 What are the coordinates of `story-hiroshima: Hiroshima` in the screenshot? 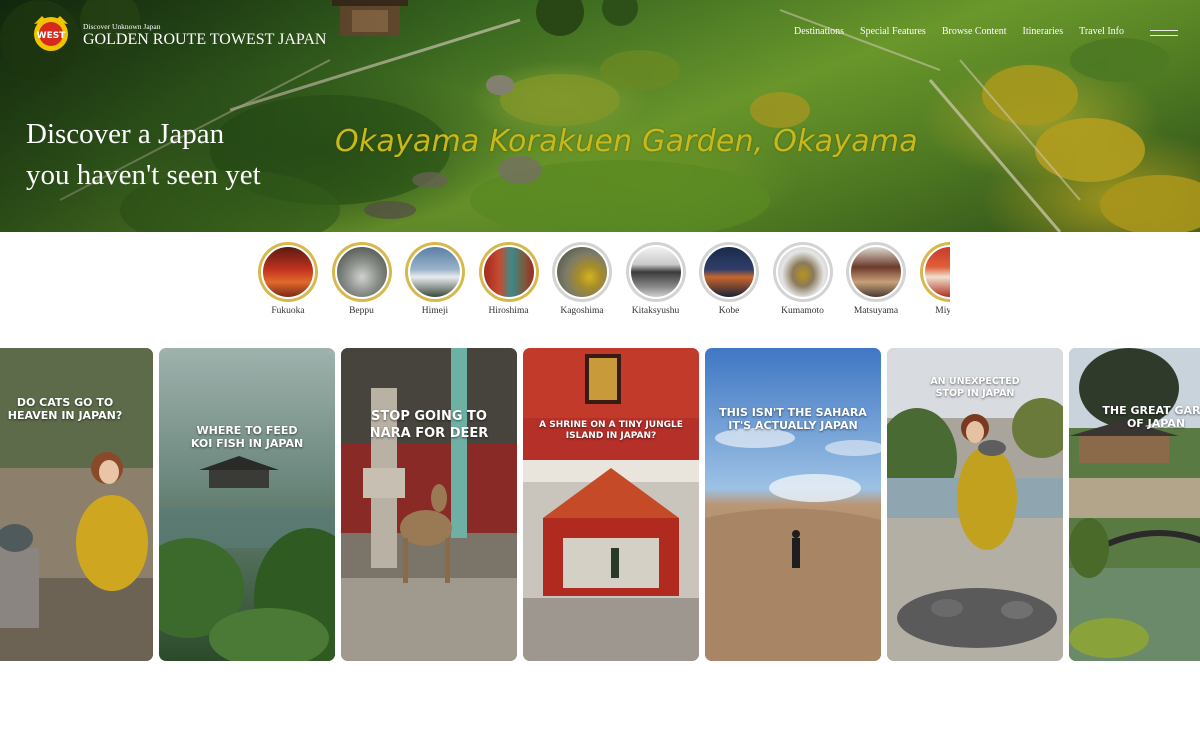 It's located at (508, 282).